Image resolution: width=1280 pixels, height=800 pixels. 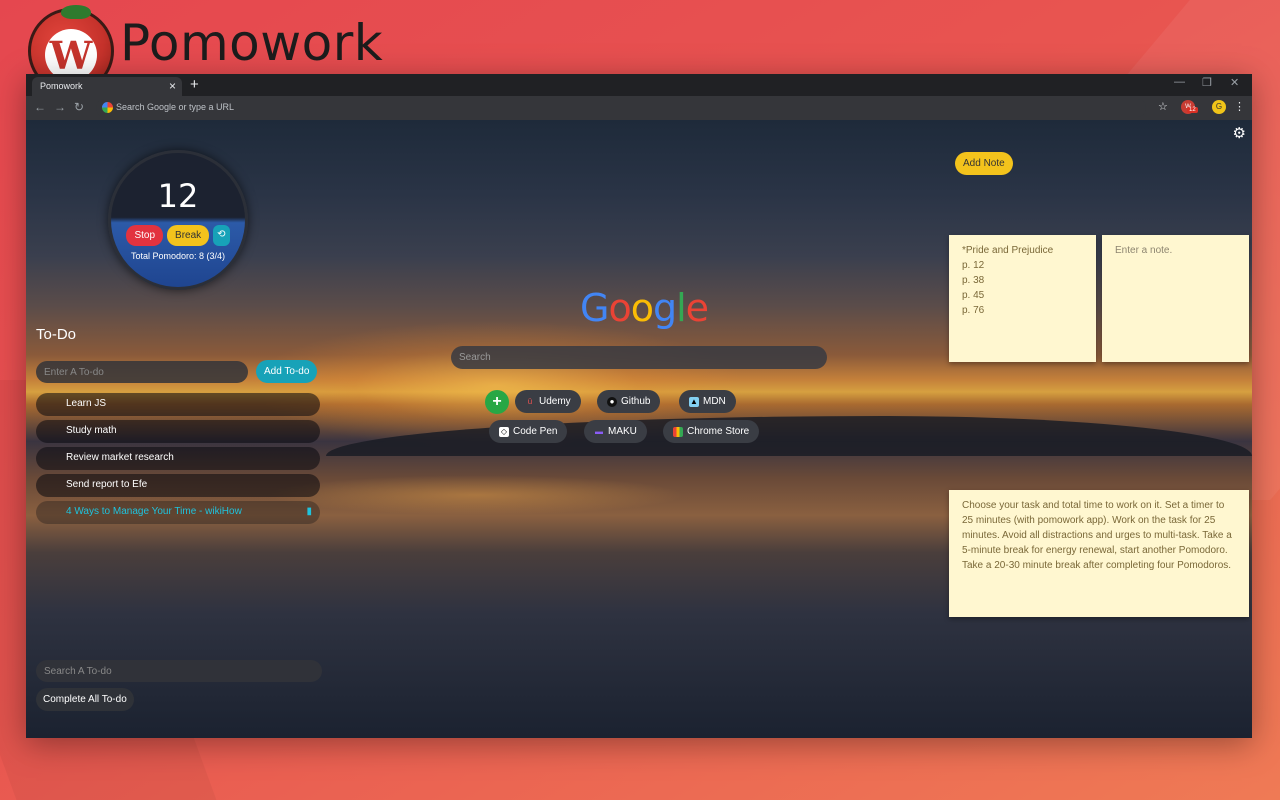 What do you see at coordinates (252, 43) in the screenshot?
I see `brand-name: Pomowork` at bounding box center [252, 43].